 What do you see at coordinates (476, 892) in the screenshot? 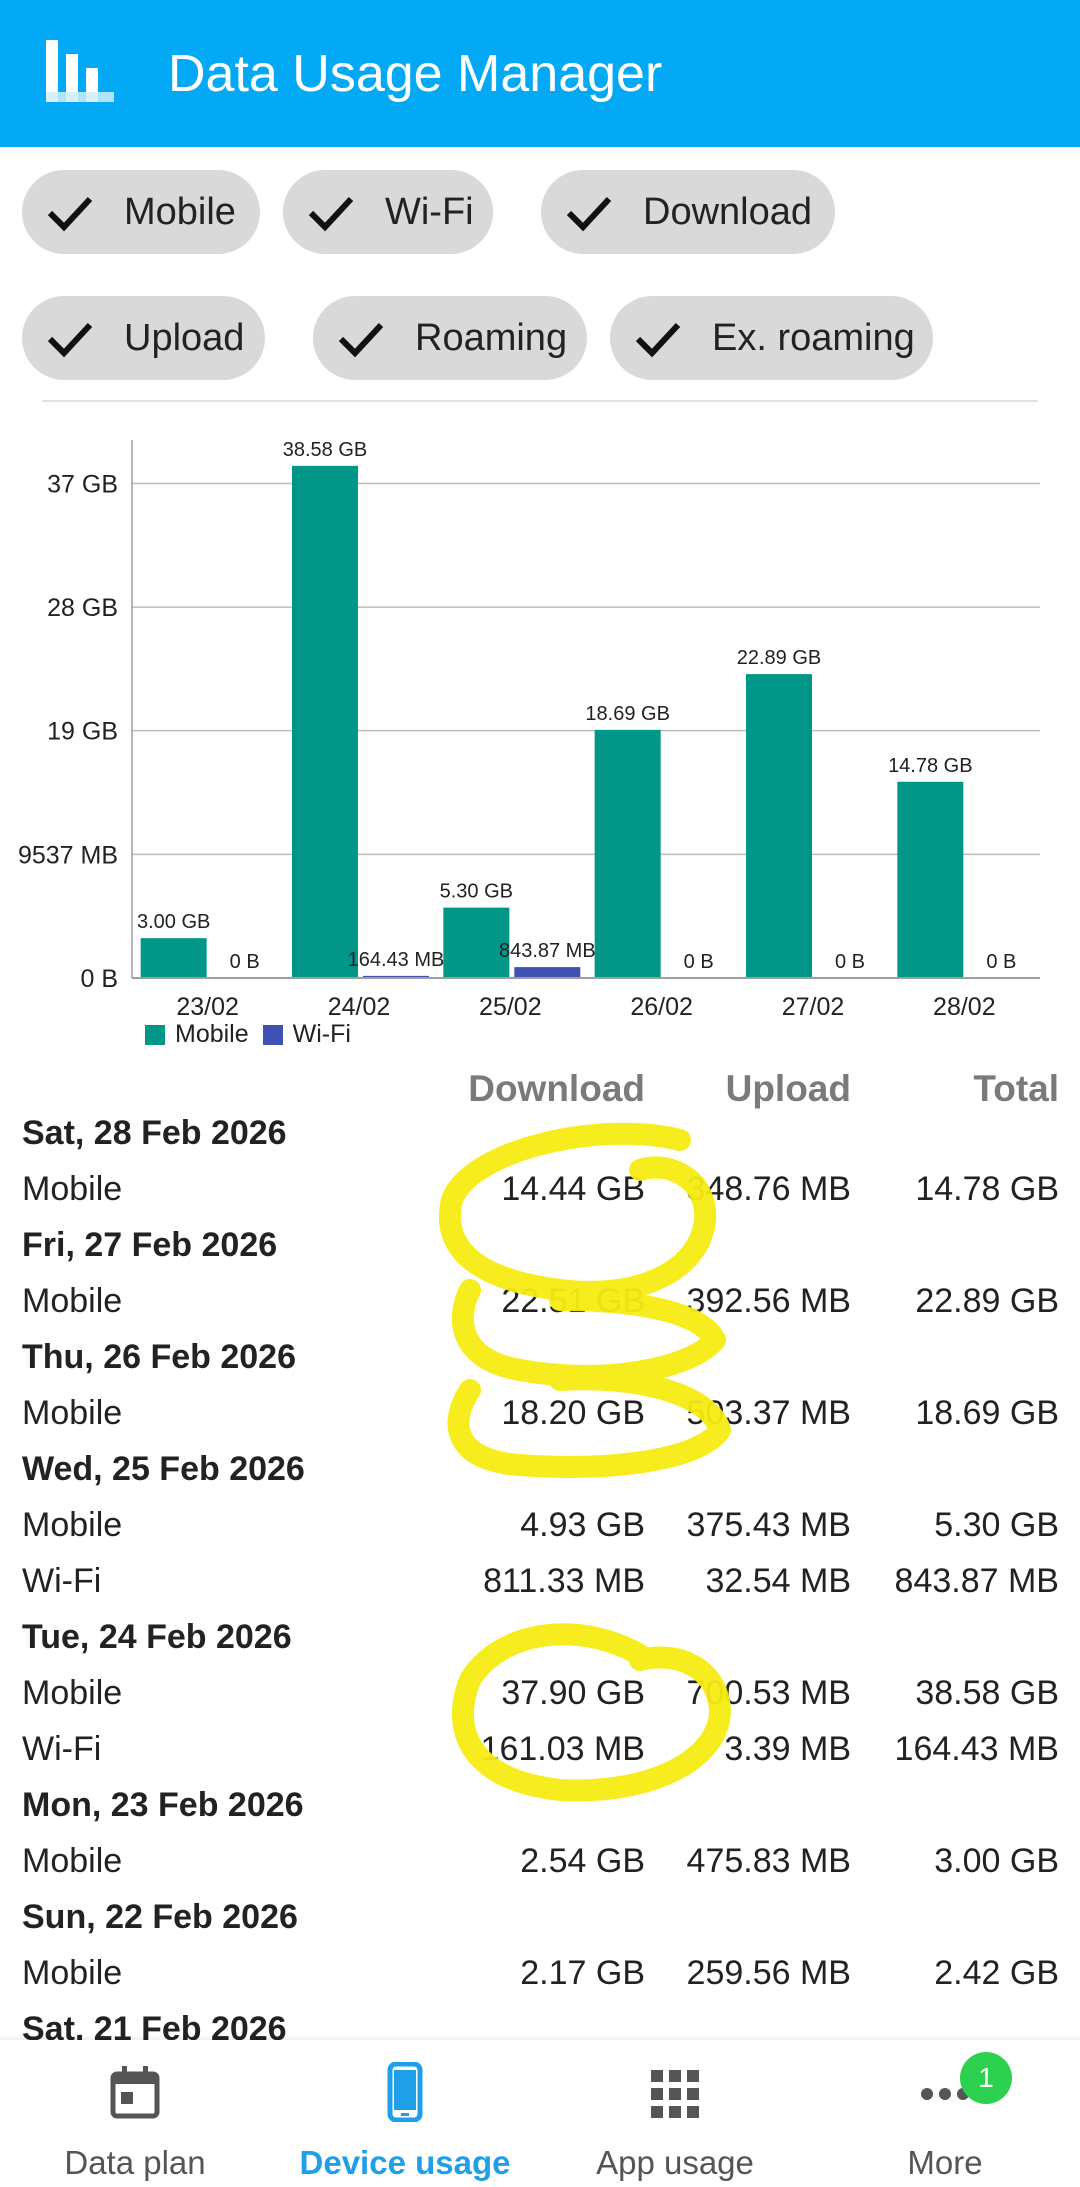
I see `data-label: 5.30 GB` at bounding box center [476, 892].